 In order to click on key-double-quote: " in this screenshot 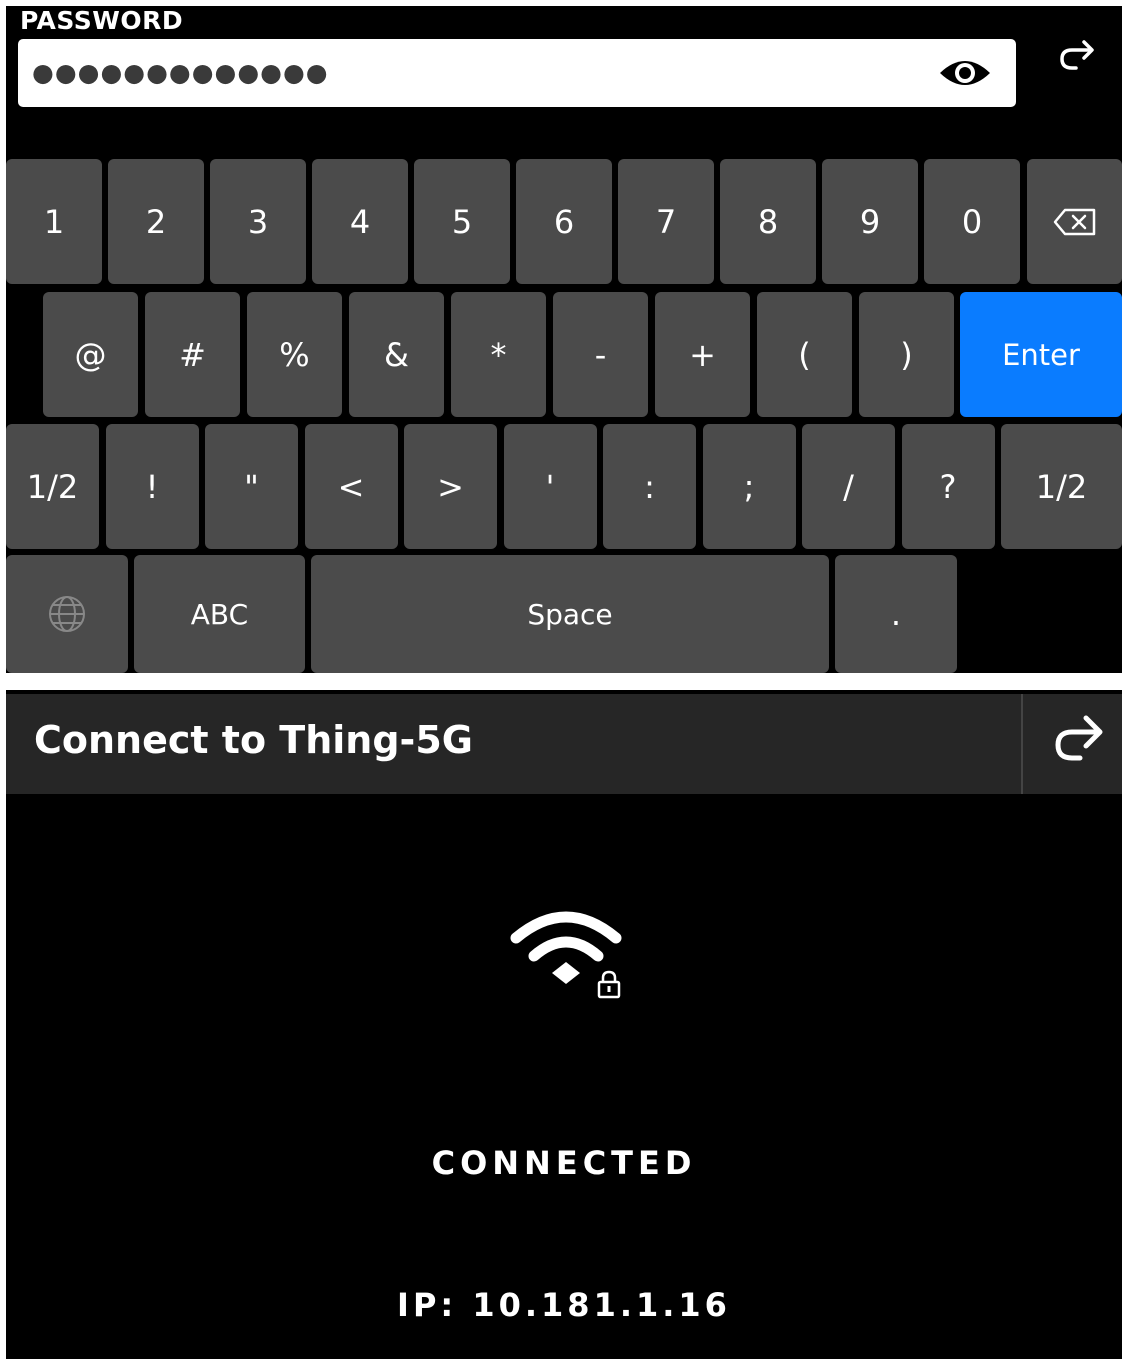, I will do `click(251, 486)`.